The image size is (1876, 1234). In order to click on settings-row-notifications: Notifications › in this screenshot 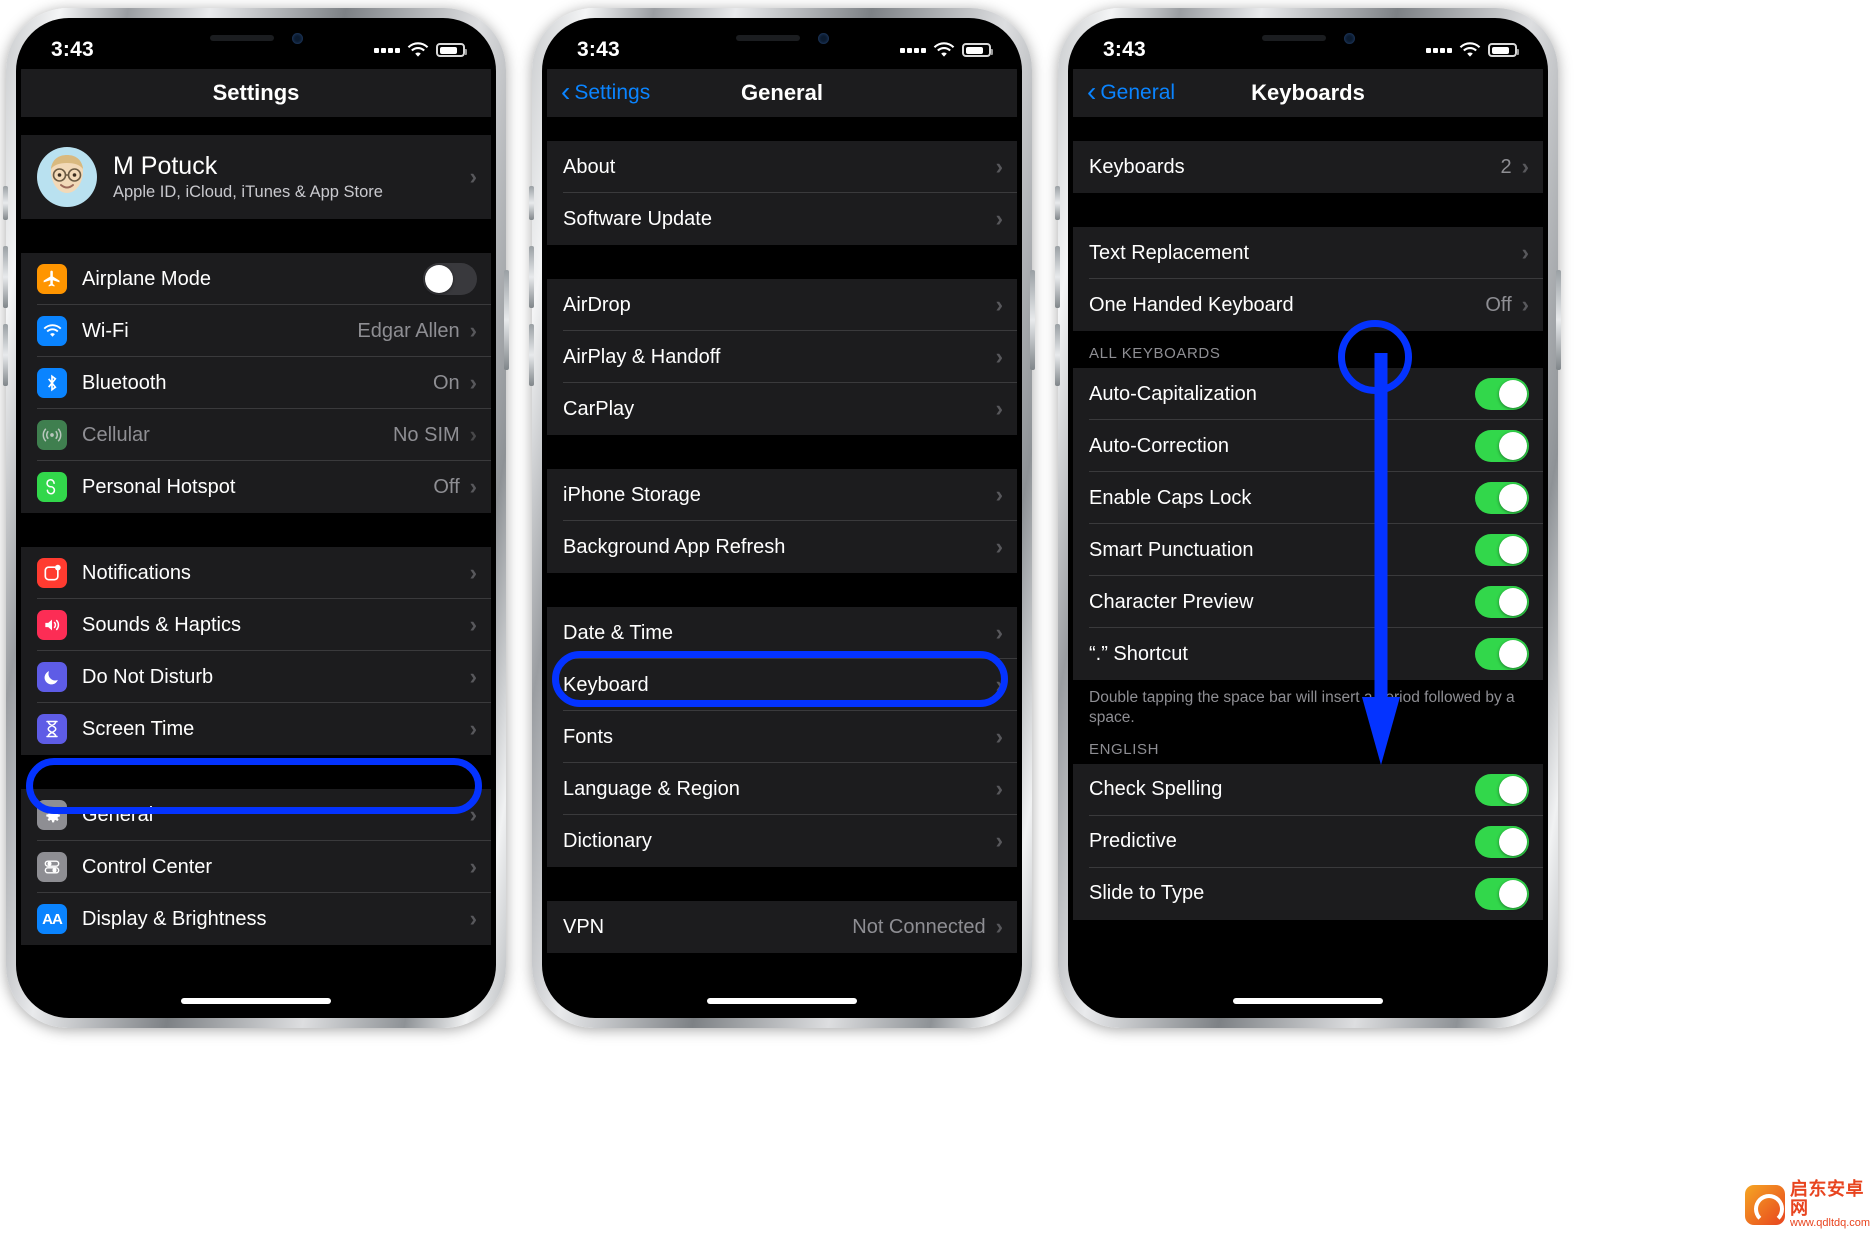, I will do `click(256, 573)`.